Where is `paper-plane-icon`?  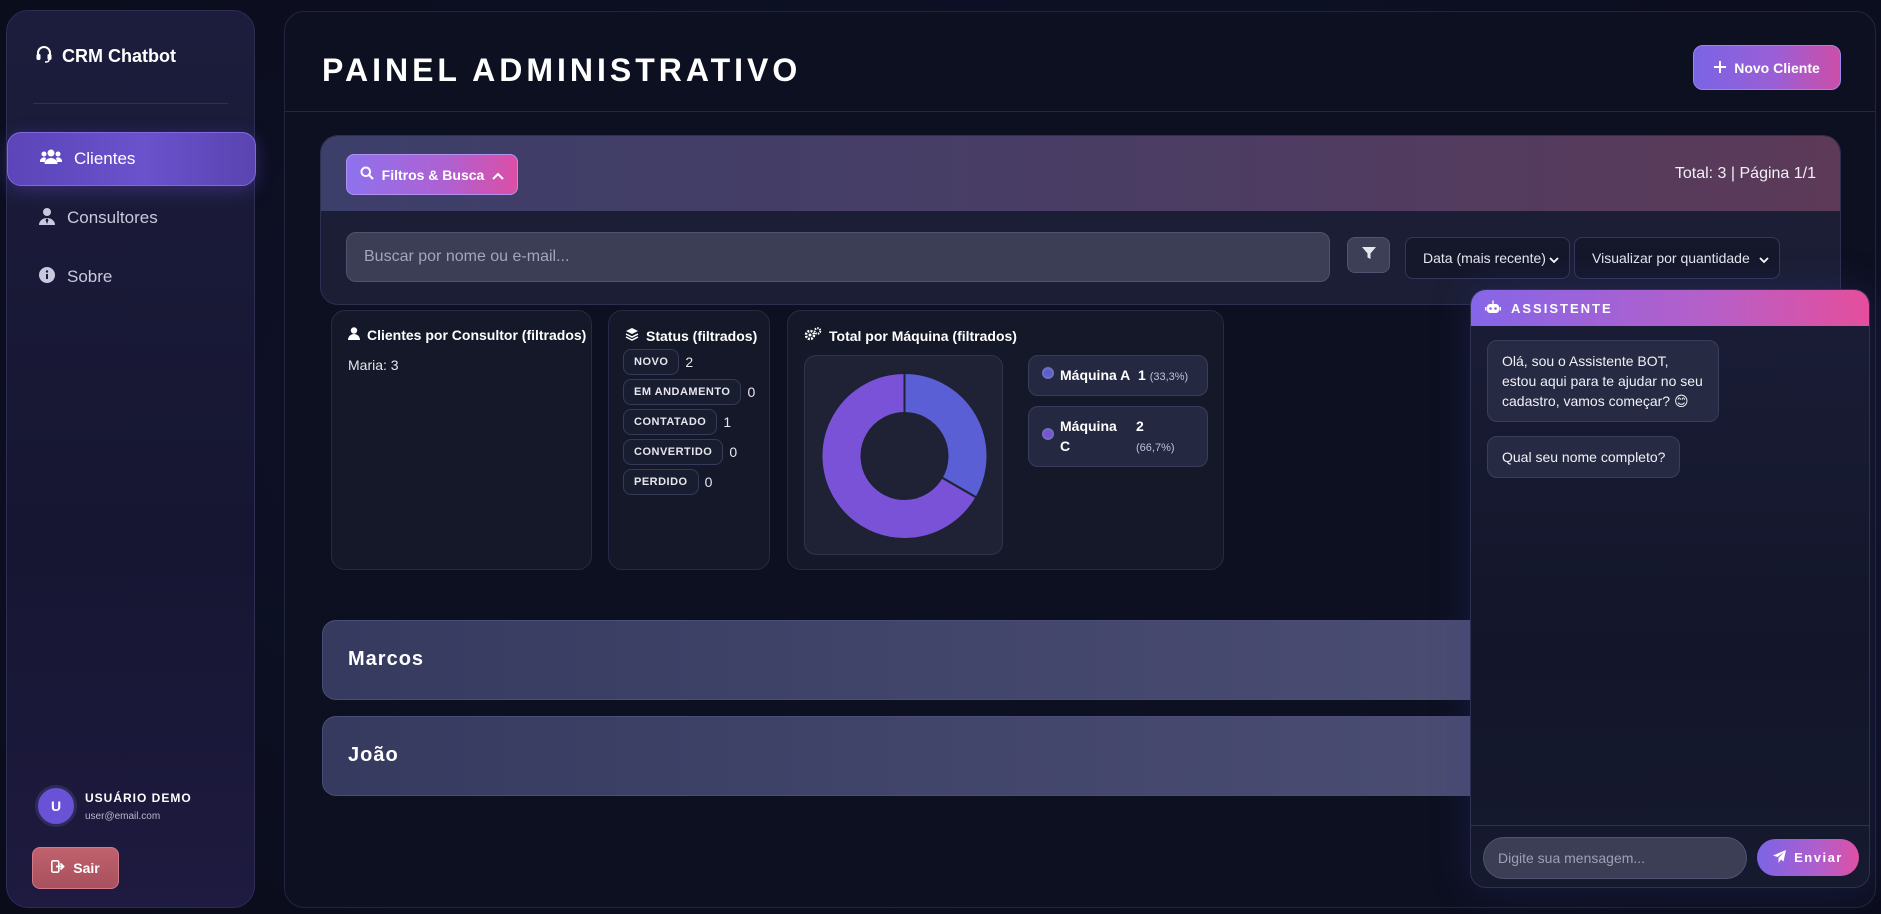 paper-plane-icon is located at coordinates (1780, 857).